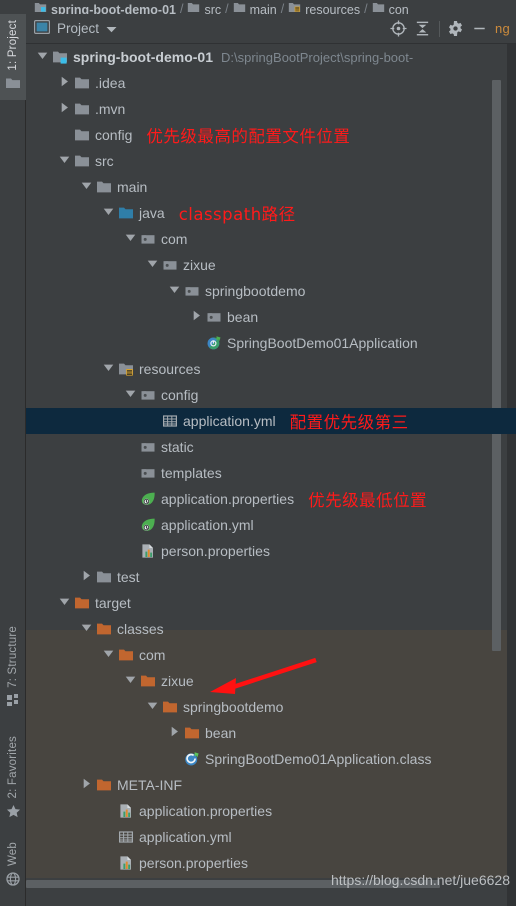 This screenshot has height=906, width=516. What do you see at coordinates (423, 29) in the screenshot?
I see `collapse-all-icon` at bounding box center [423, 29].